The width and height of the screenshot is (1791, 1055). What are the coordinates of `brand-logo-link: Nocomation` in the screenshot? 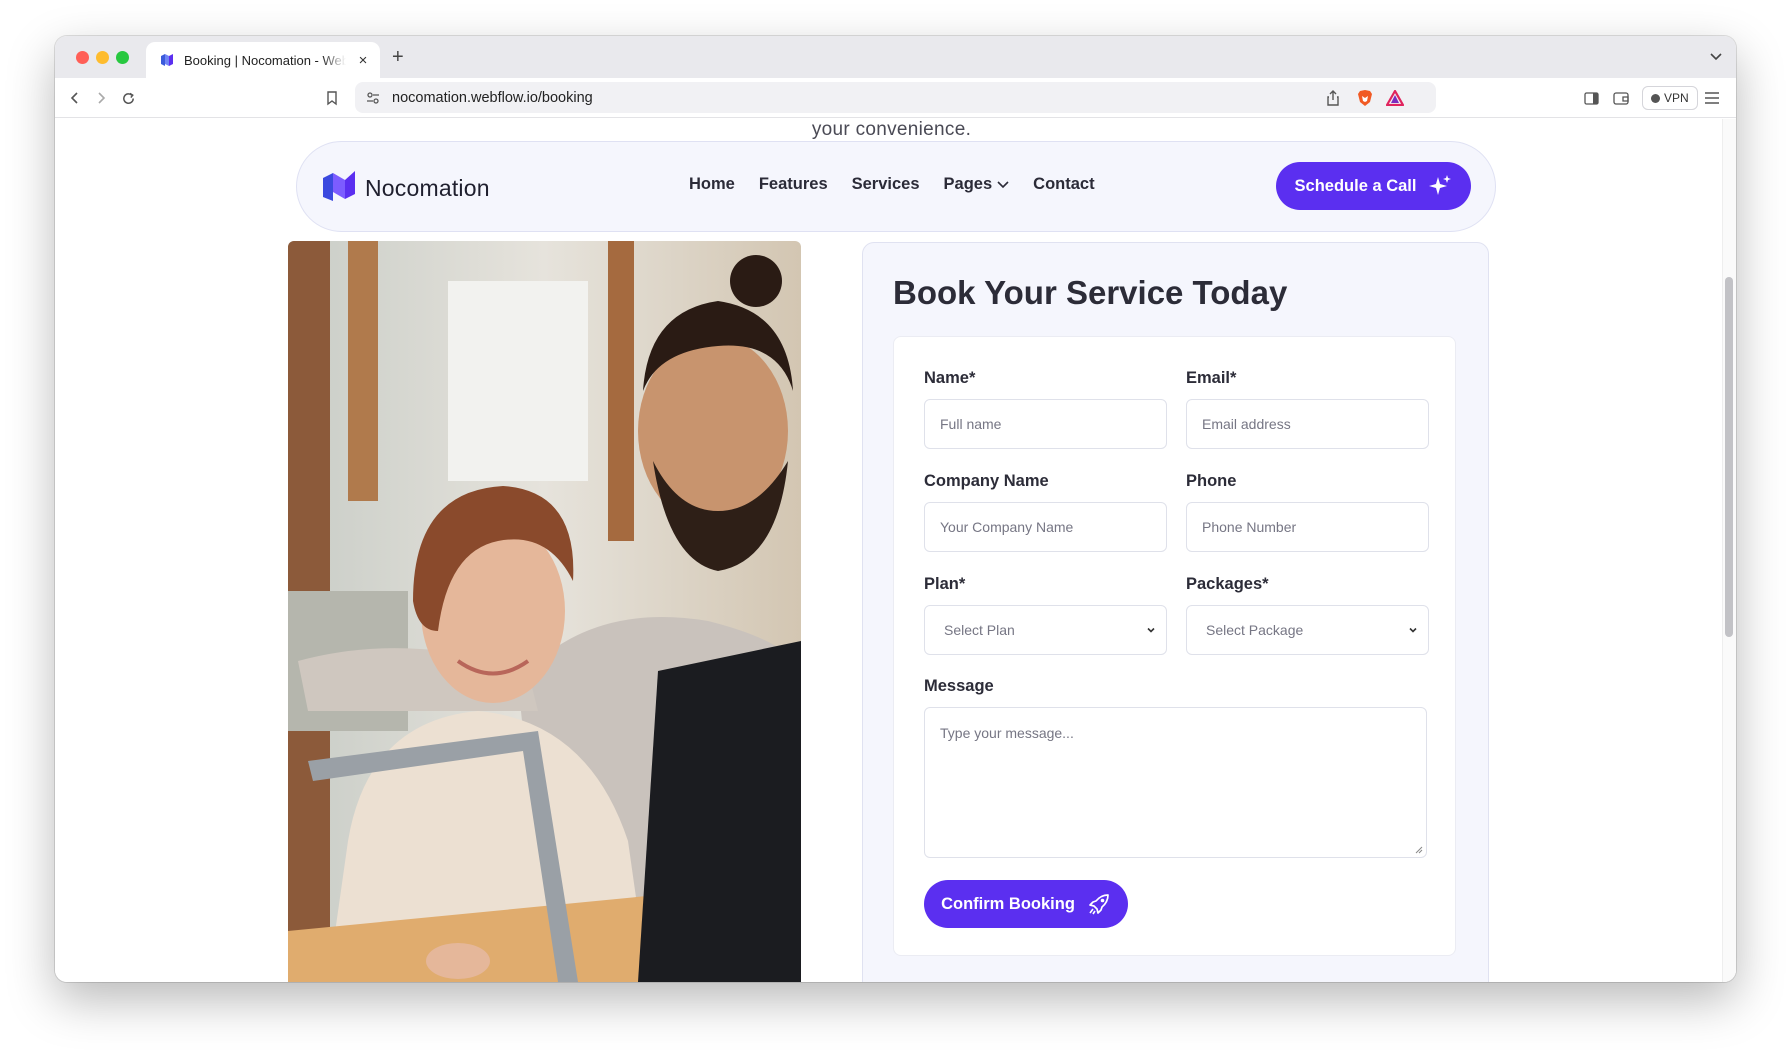 It's located at (405, 188).